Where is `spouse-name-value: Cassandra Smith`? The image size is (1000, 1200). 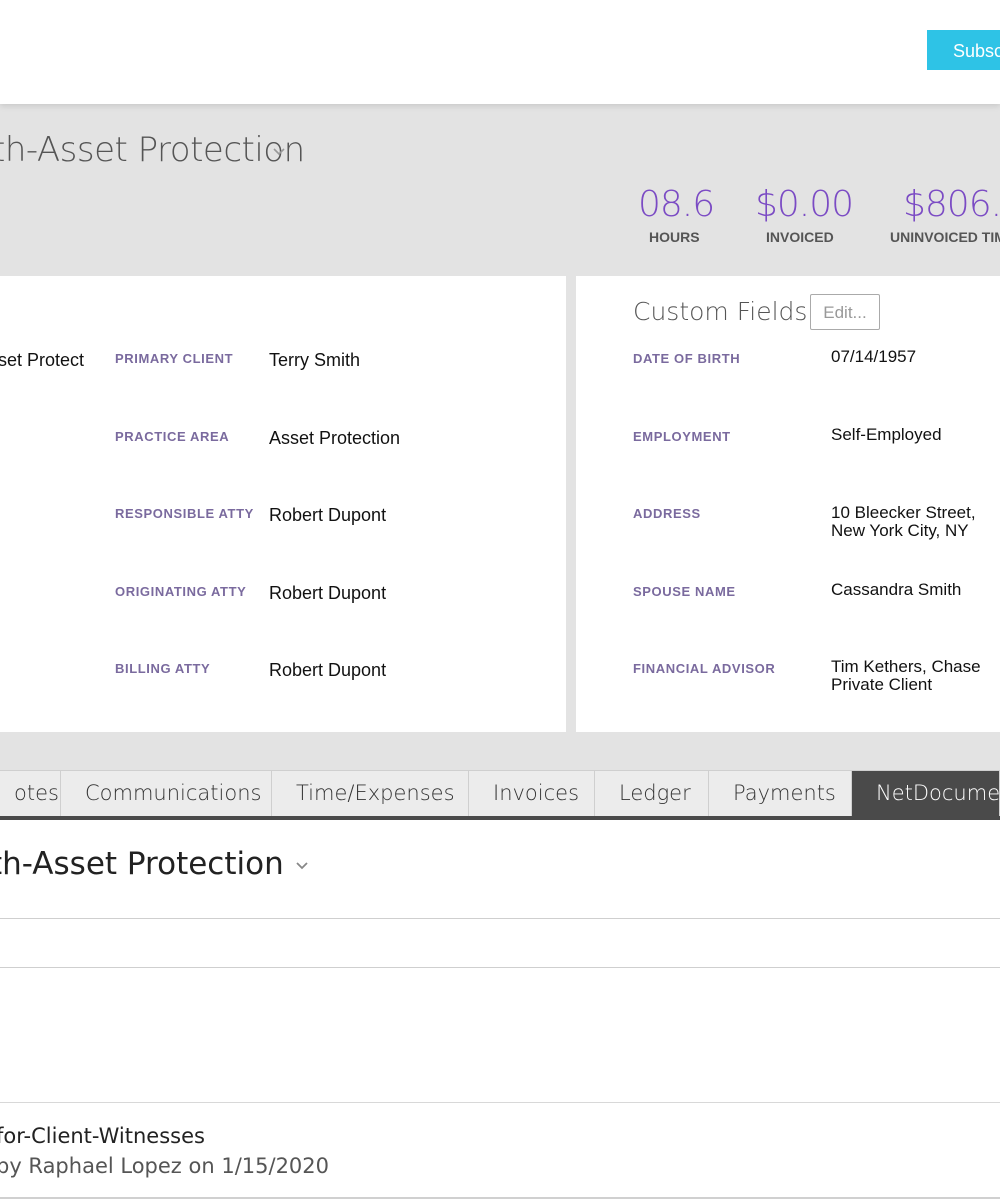 spouse-name-value: Cassandra Smith is located at coordinates (896, 589).